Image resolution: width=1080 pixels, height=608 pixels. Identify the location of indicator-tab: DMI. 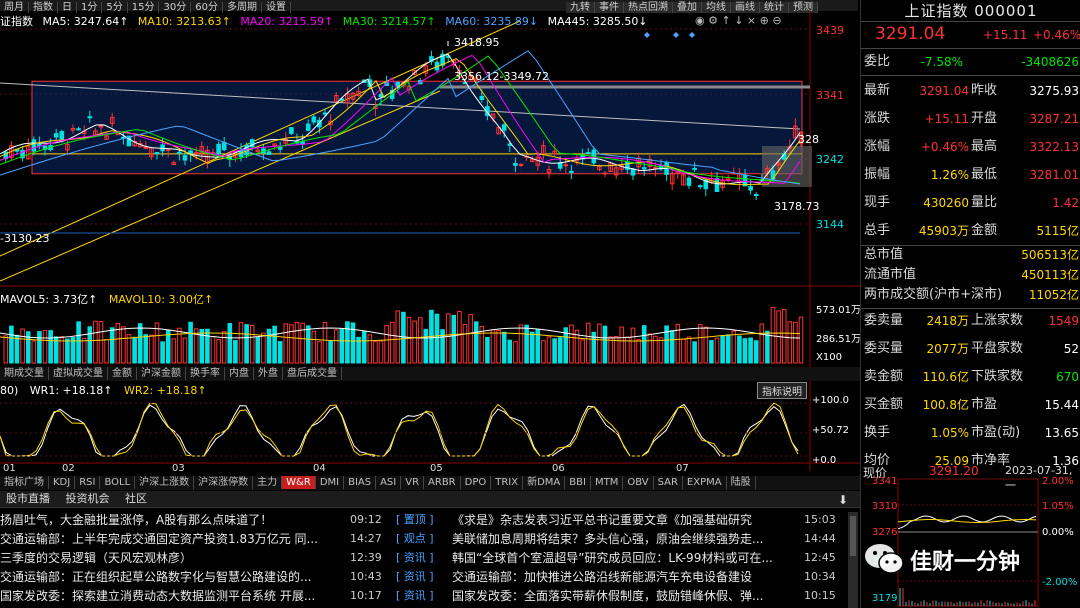
(330, 482).